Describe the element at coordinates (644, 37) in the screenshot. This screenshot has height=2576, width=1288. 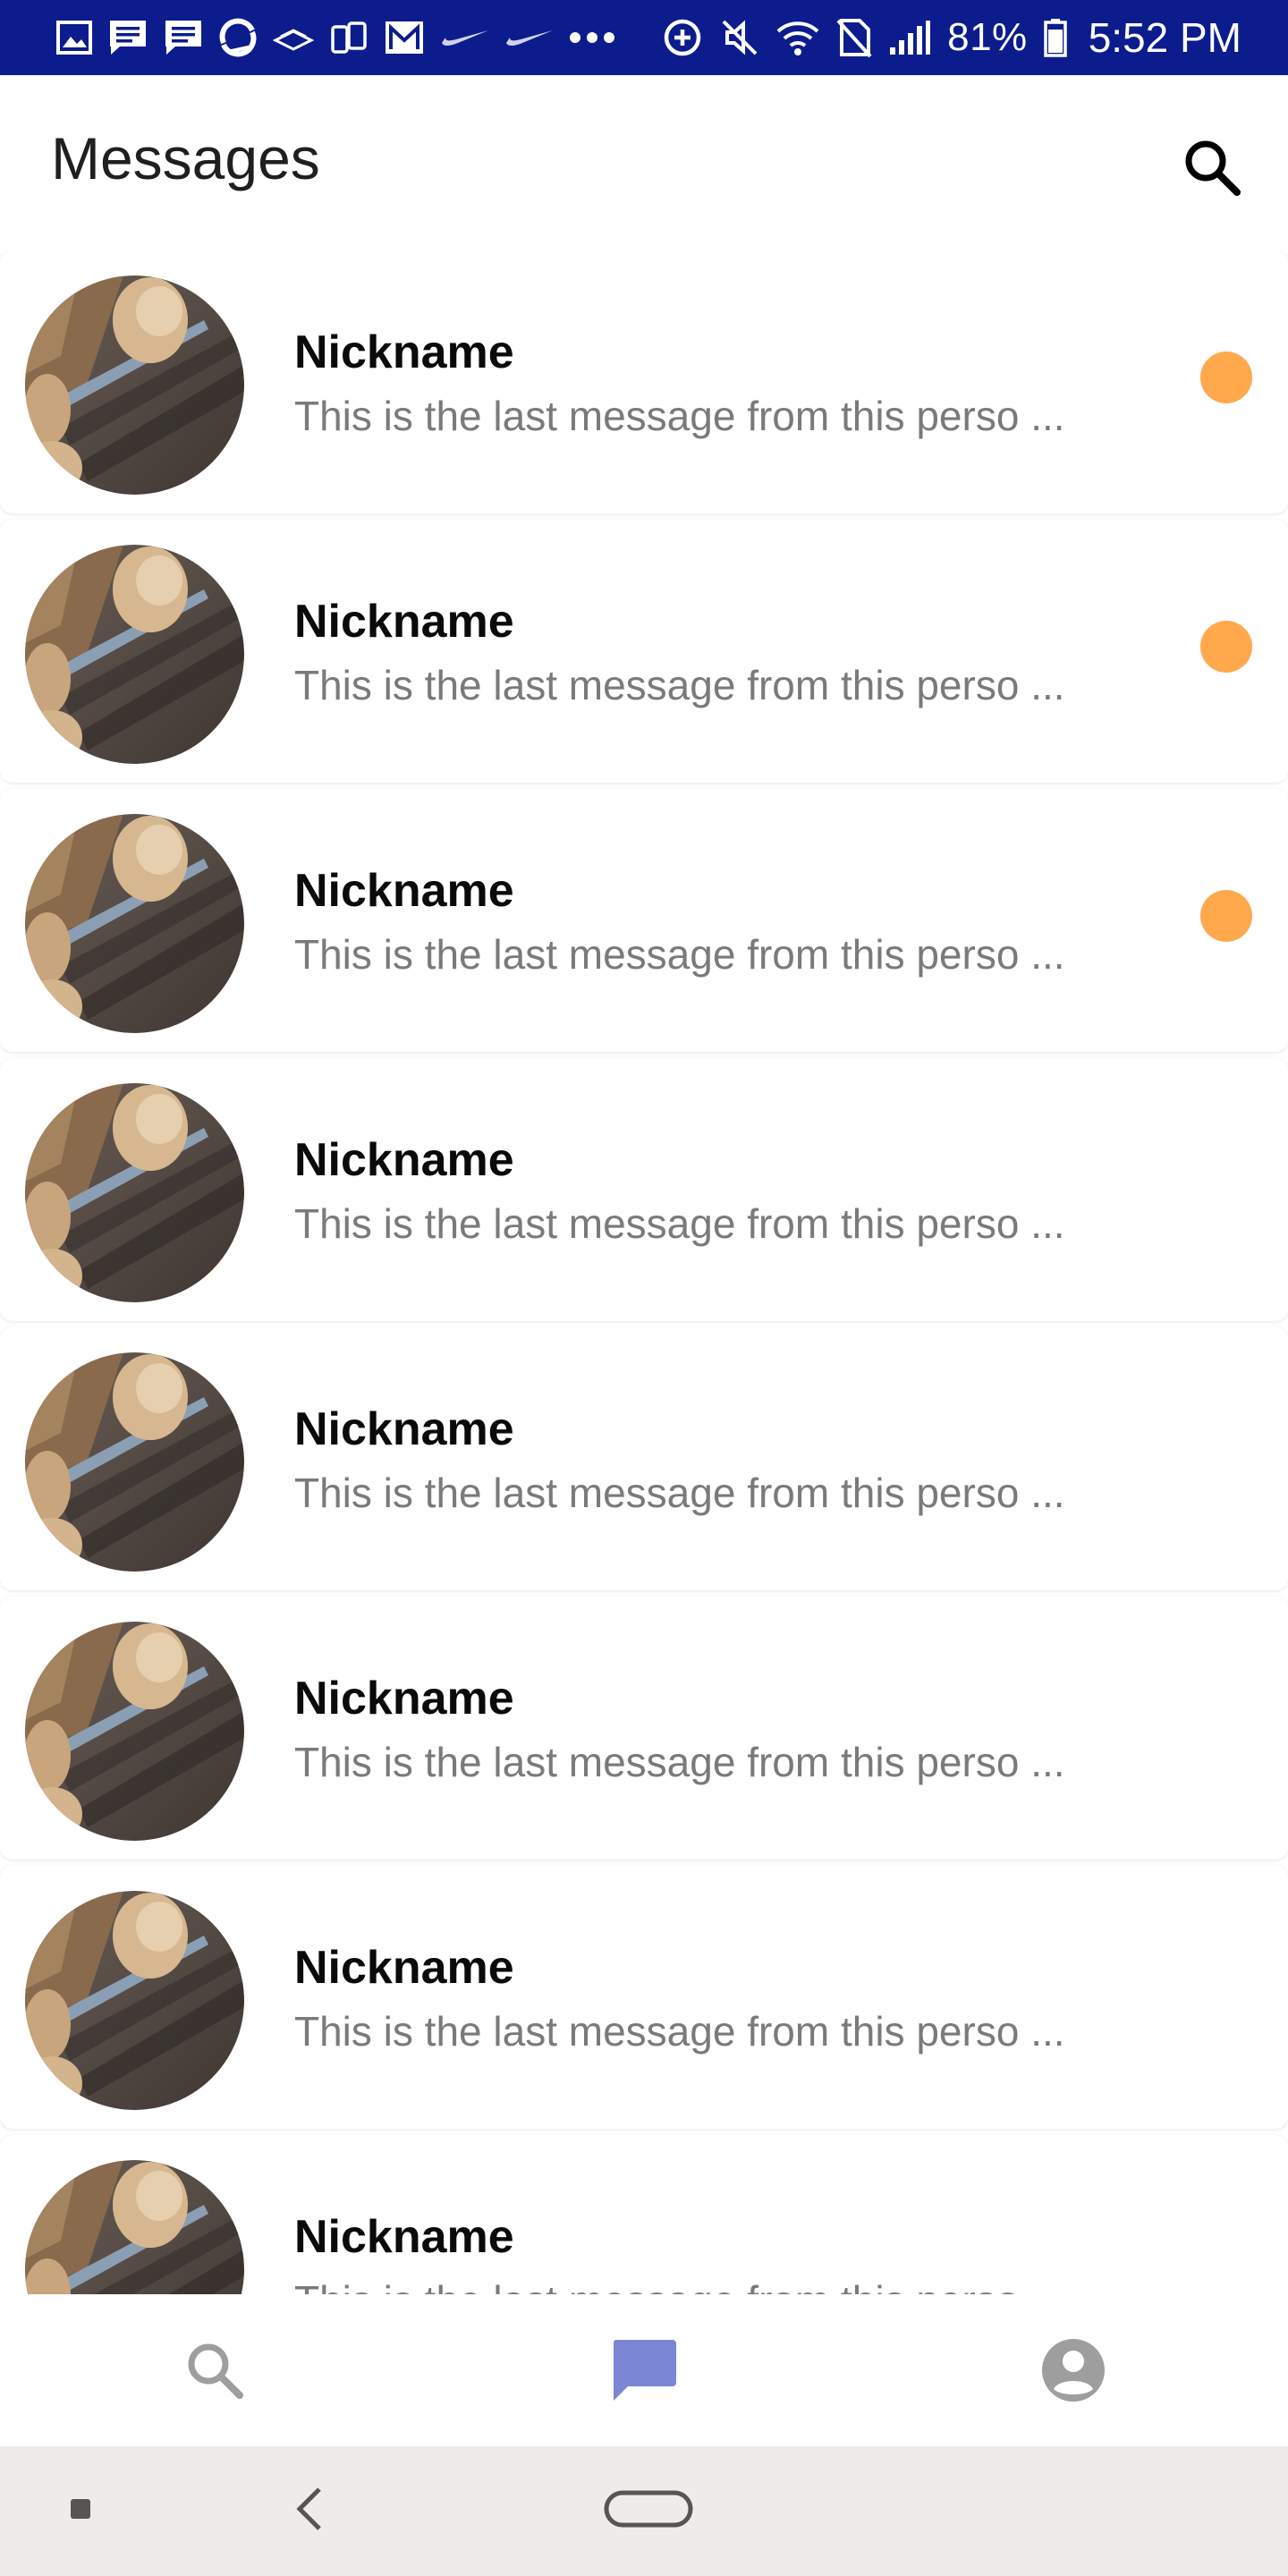
I see `status-bar: 81% 5:52 PM` at that location.